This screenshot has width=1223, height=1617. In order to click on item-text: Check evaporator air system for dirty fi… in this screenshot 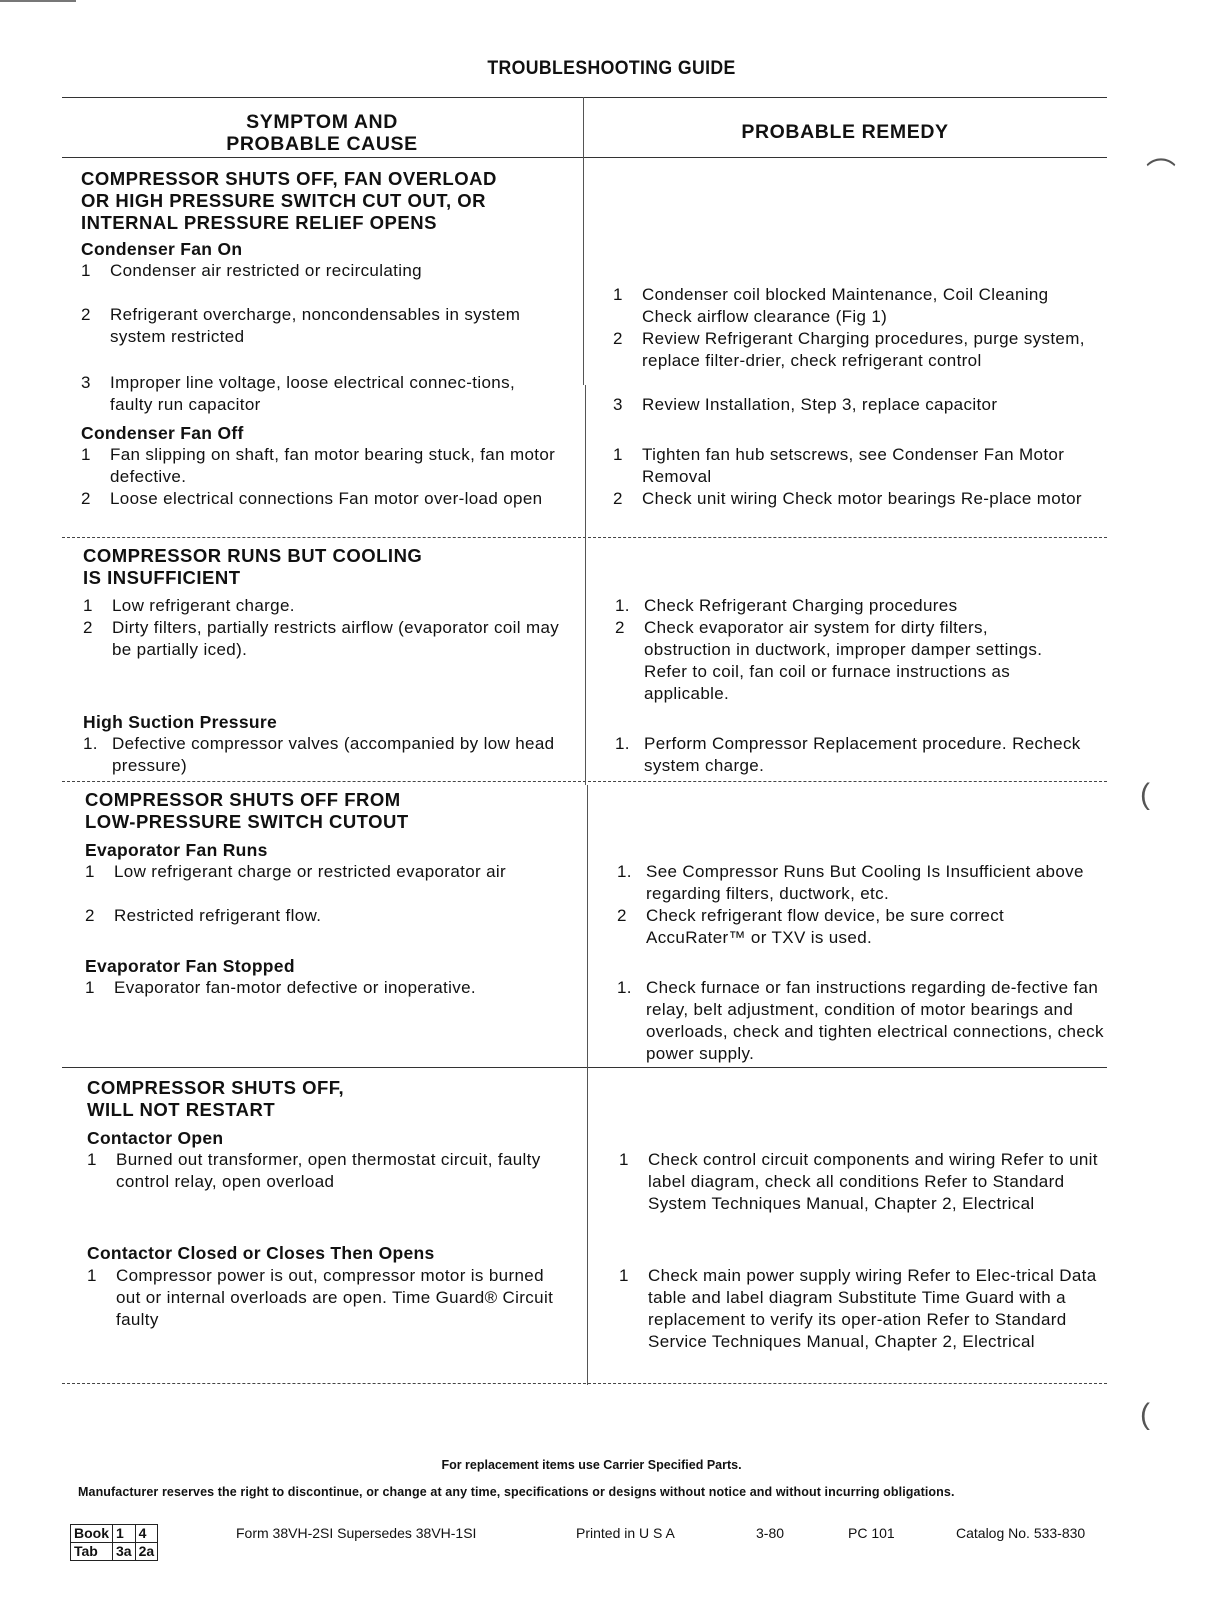, I will do `click(843, 660)`.